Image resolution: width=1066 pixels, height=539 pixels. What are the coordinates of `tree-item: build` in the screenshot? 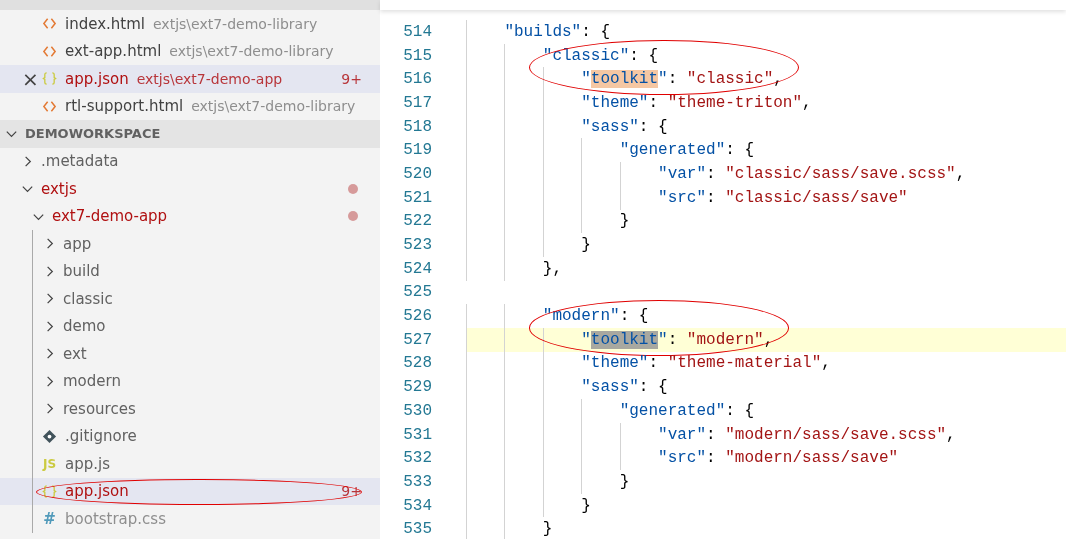 It's located at (190, 271).